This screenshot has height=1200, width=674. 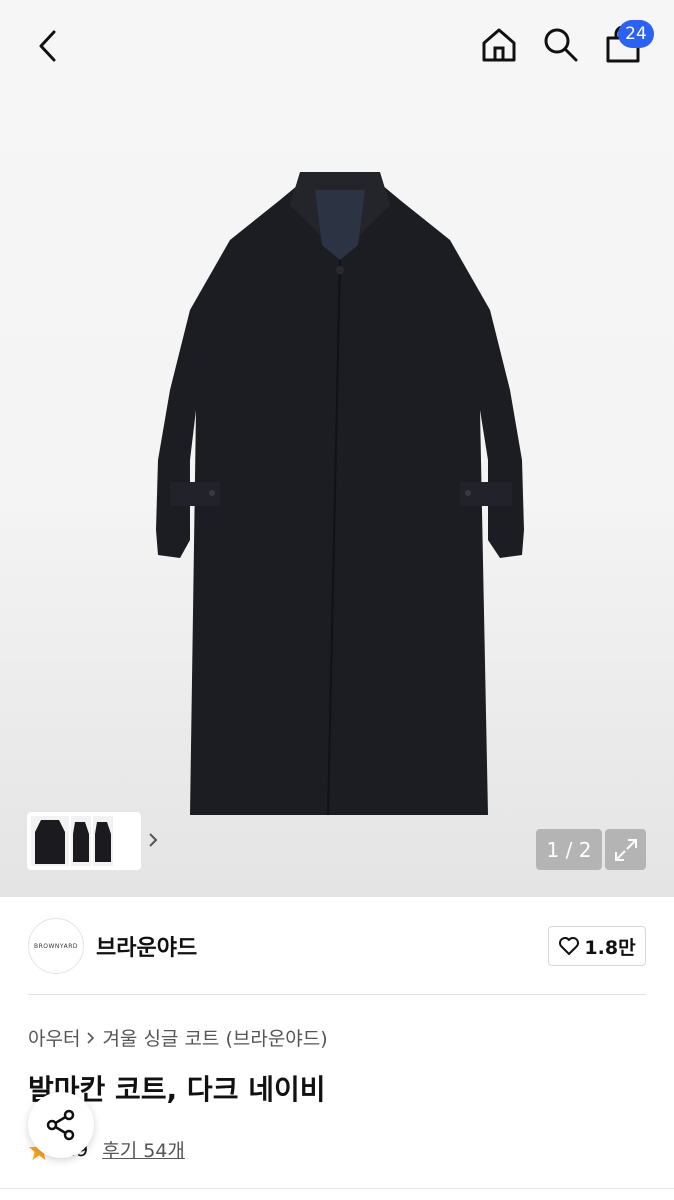 What do you see at coordinates (146, 946) in the screenshot?
I see `brand-name: 브라운야드` at bounding box center [146, 946].